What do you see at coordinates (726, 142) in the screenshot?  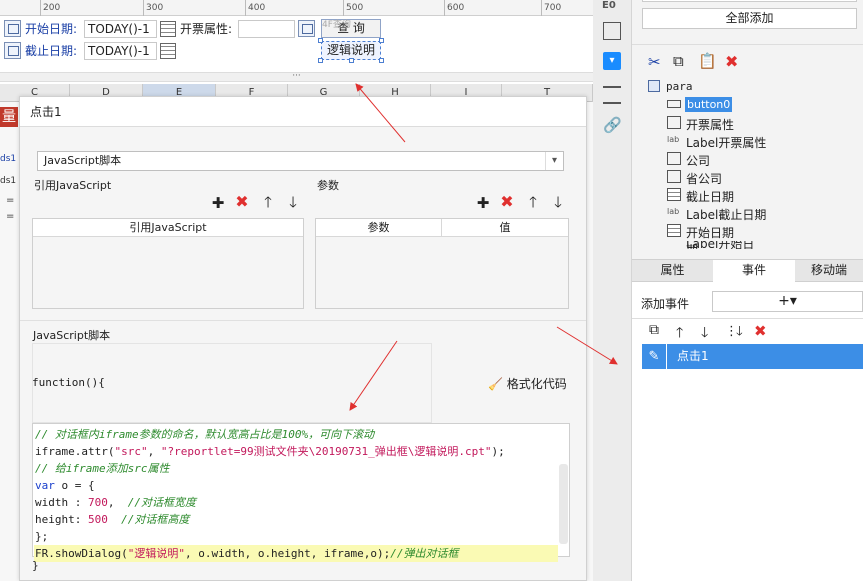 I see `tree-item: Label开票属性` at bounding box center [726, 142].